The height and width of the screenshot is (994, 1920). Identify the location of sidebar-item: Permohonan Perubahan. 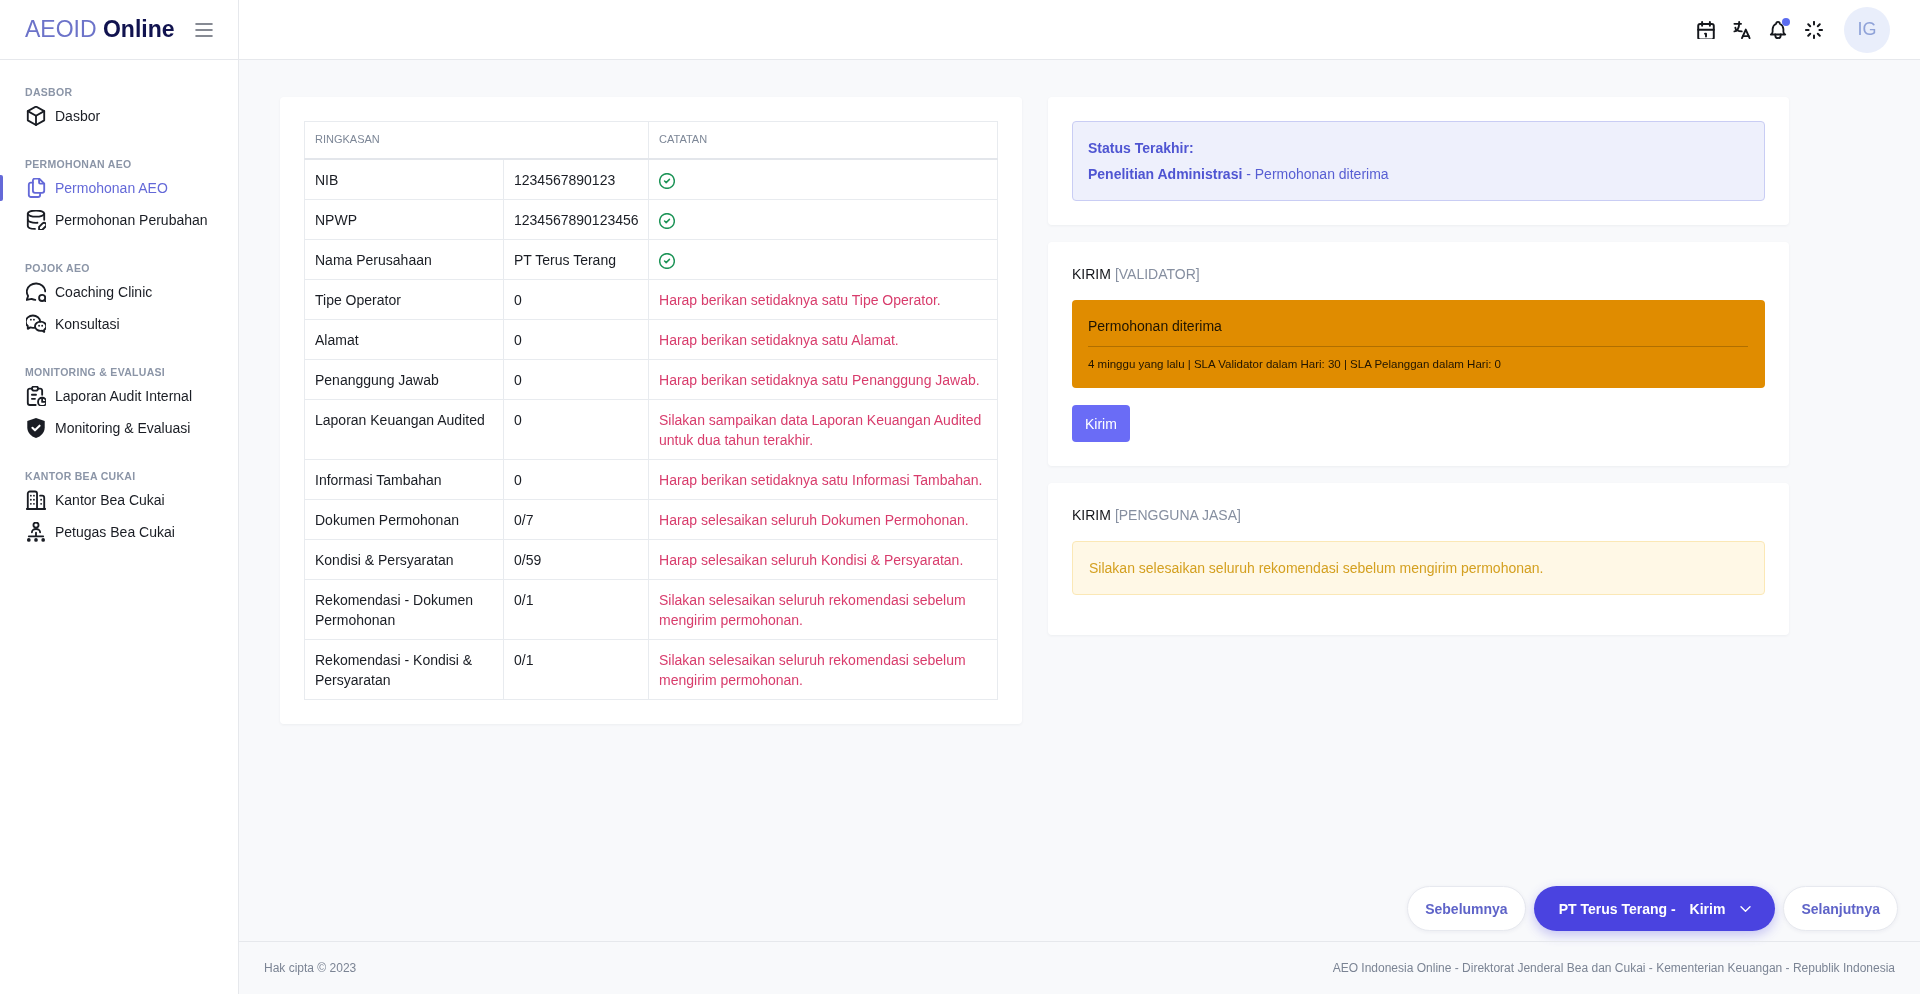
(117, 220).